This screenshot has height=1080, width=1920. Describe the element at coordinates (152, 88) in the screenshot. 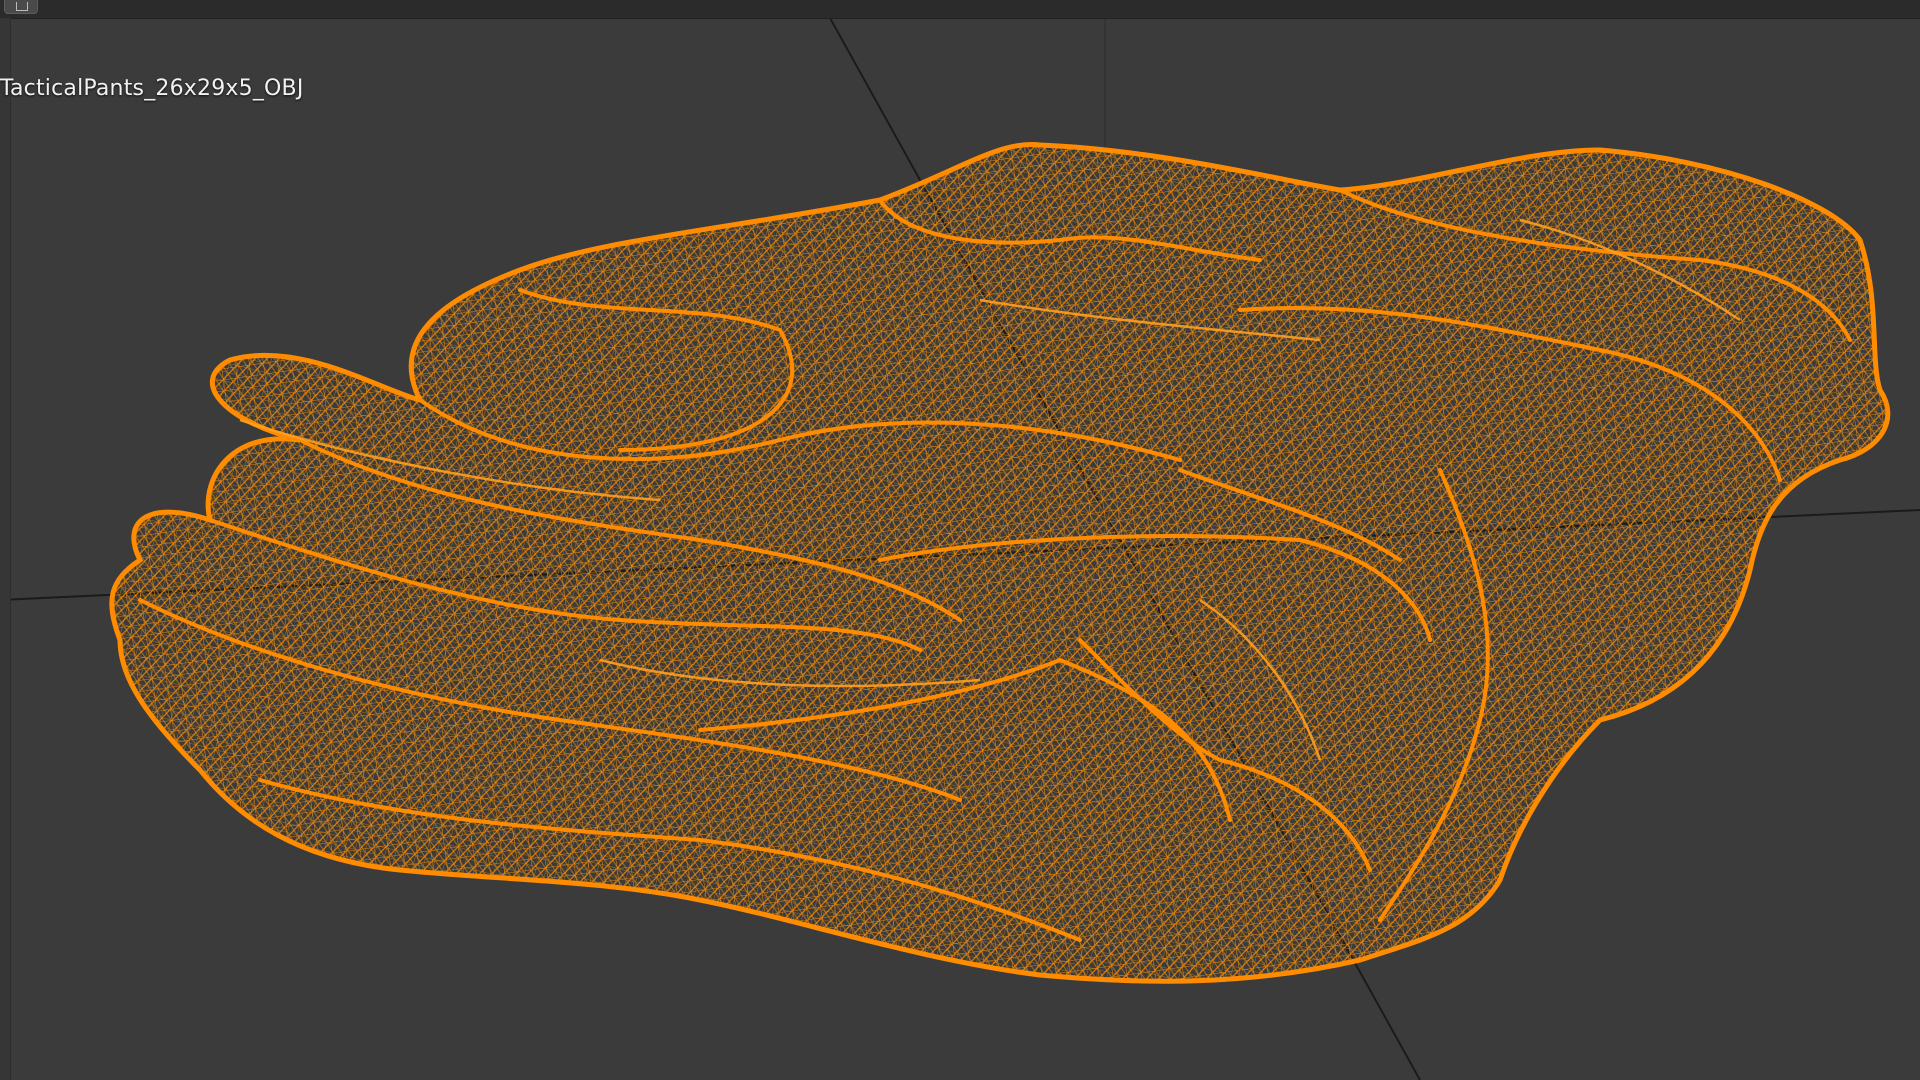

I see `active-object-label: TacticalPants_26x29x5_OBJ` at that location.